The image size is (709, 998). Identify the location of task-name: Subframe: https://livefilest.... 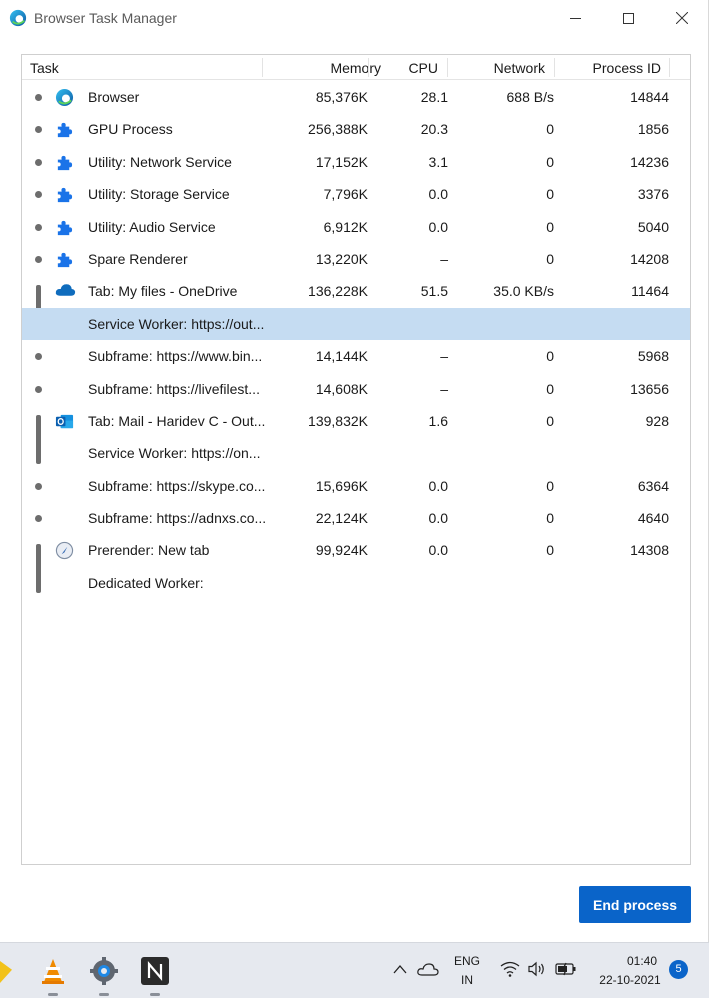
(174, 388).